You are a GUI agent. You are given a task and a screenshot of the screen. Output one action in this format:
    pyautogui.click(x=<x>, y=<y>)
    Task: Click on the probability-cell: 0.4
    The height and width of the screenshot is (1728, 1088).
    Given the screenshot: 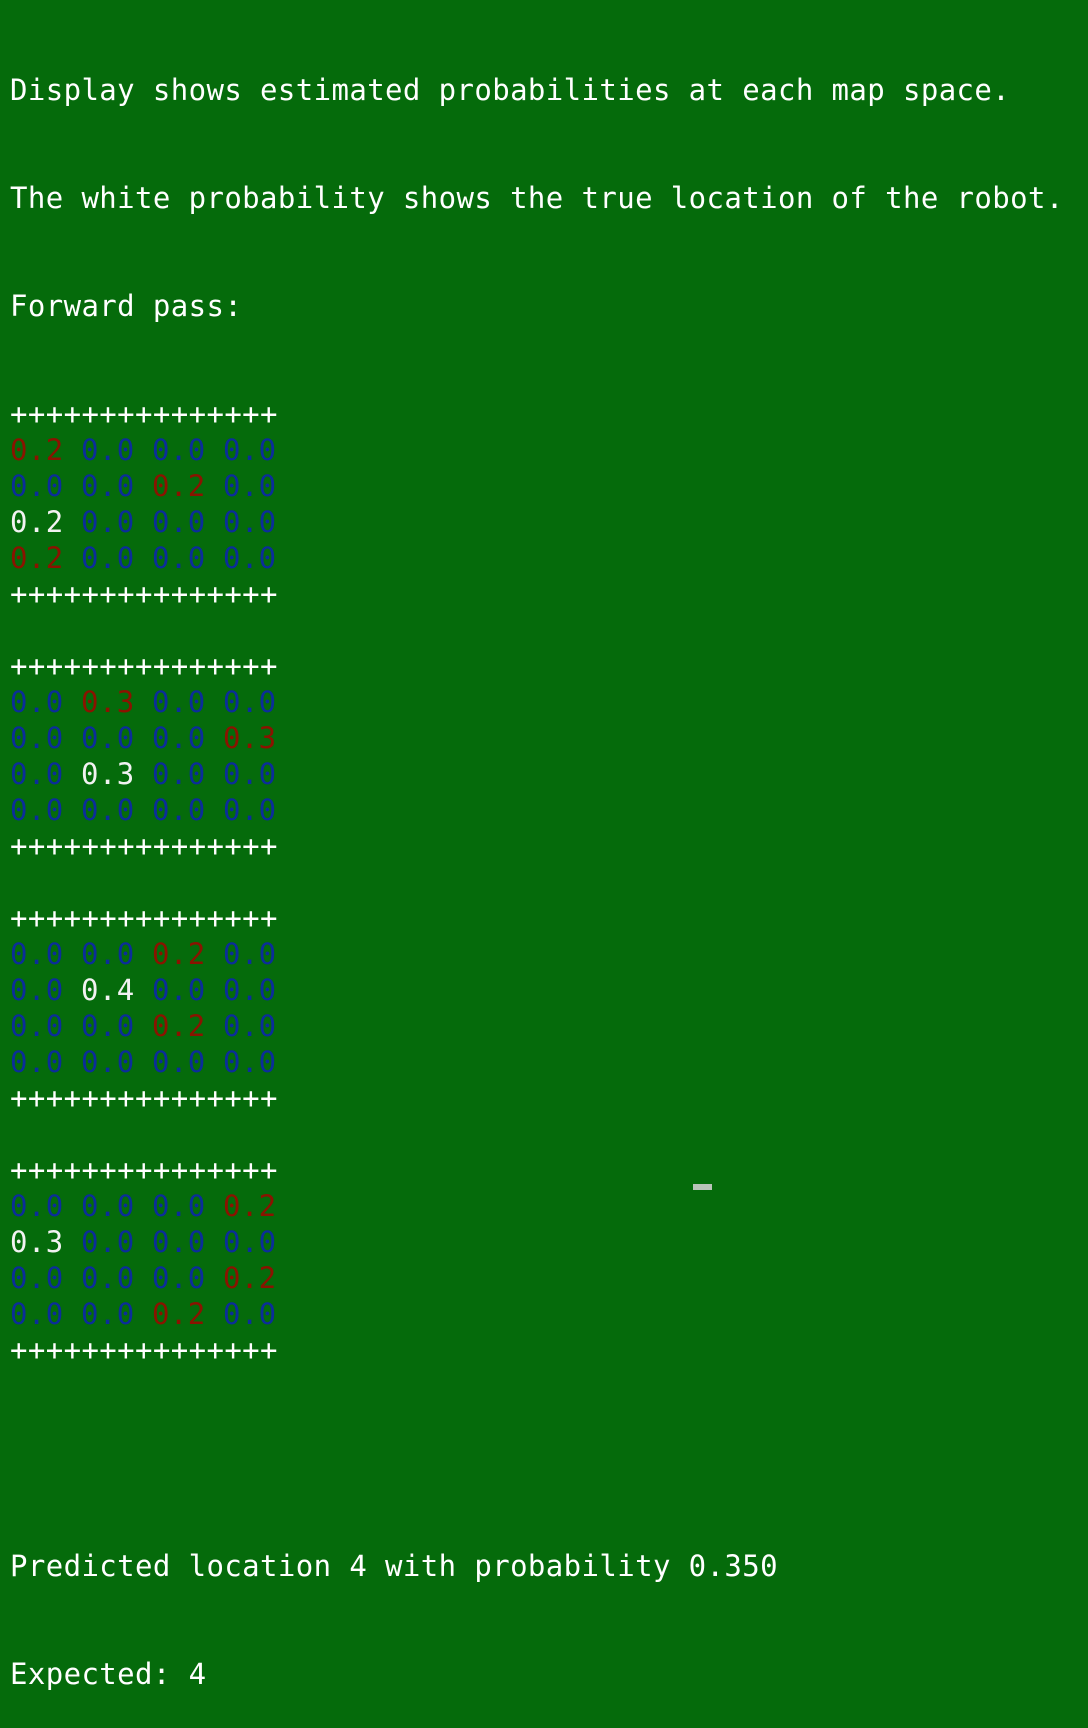 What is the action you would take?
    pyautogui.click(x=107, y=990)
    